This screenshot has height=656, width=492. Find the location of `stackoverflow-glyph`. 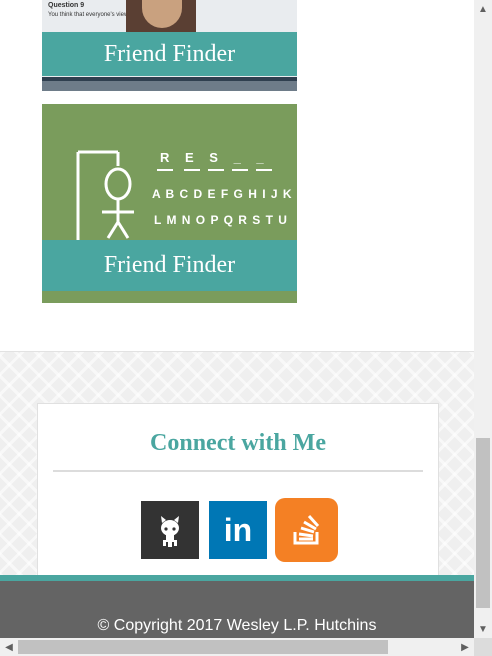

stackoverflow-glyph is located at coordinates (306, 529).